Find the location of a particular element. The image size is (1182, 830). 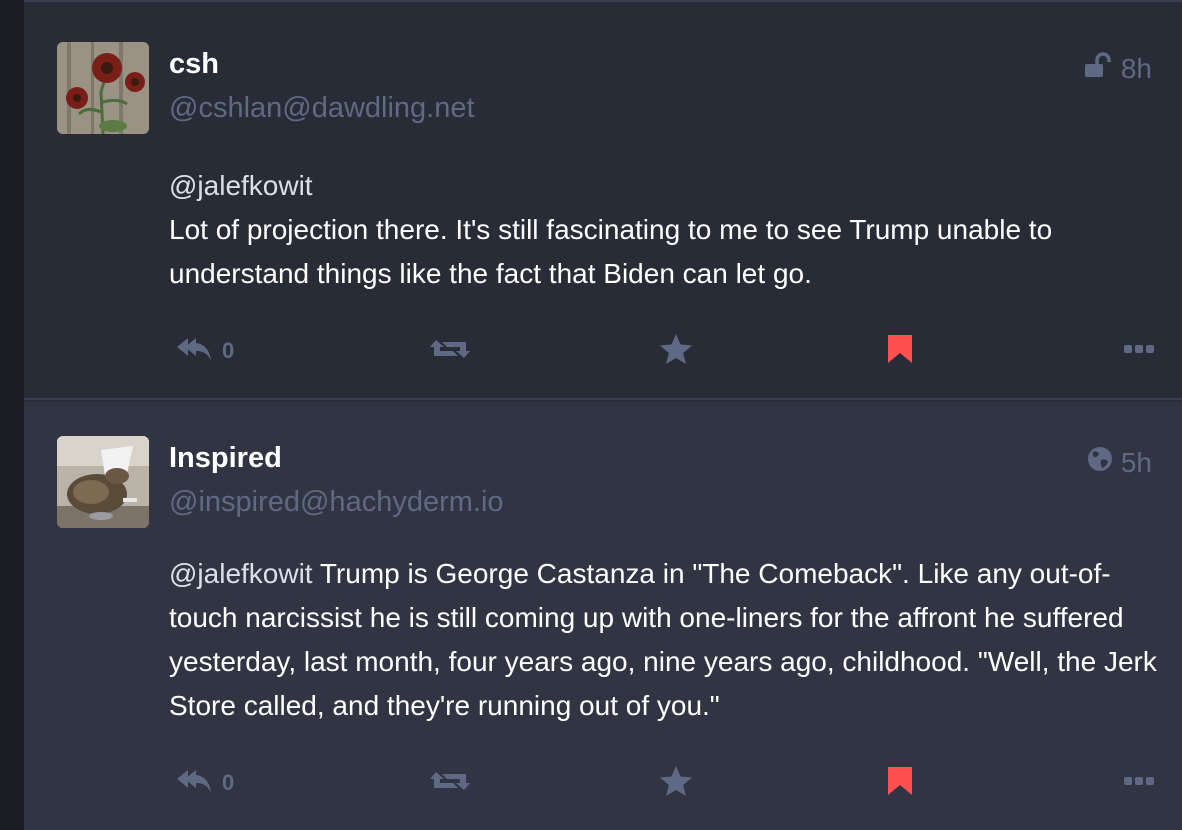

account-handle: @inspired@hachyderm.io is located at coordinates (336, 502).